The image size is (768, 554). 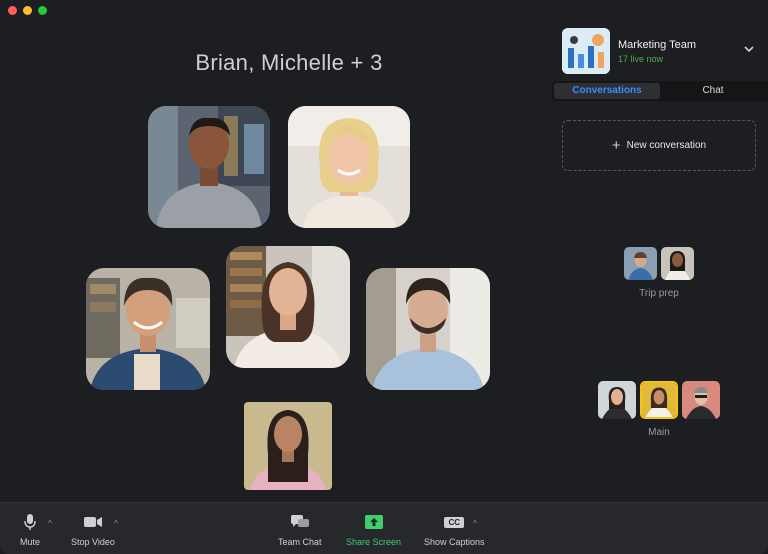 I want to click on mute-button: Mute, so click(x=30, y=530).